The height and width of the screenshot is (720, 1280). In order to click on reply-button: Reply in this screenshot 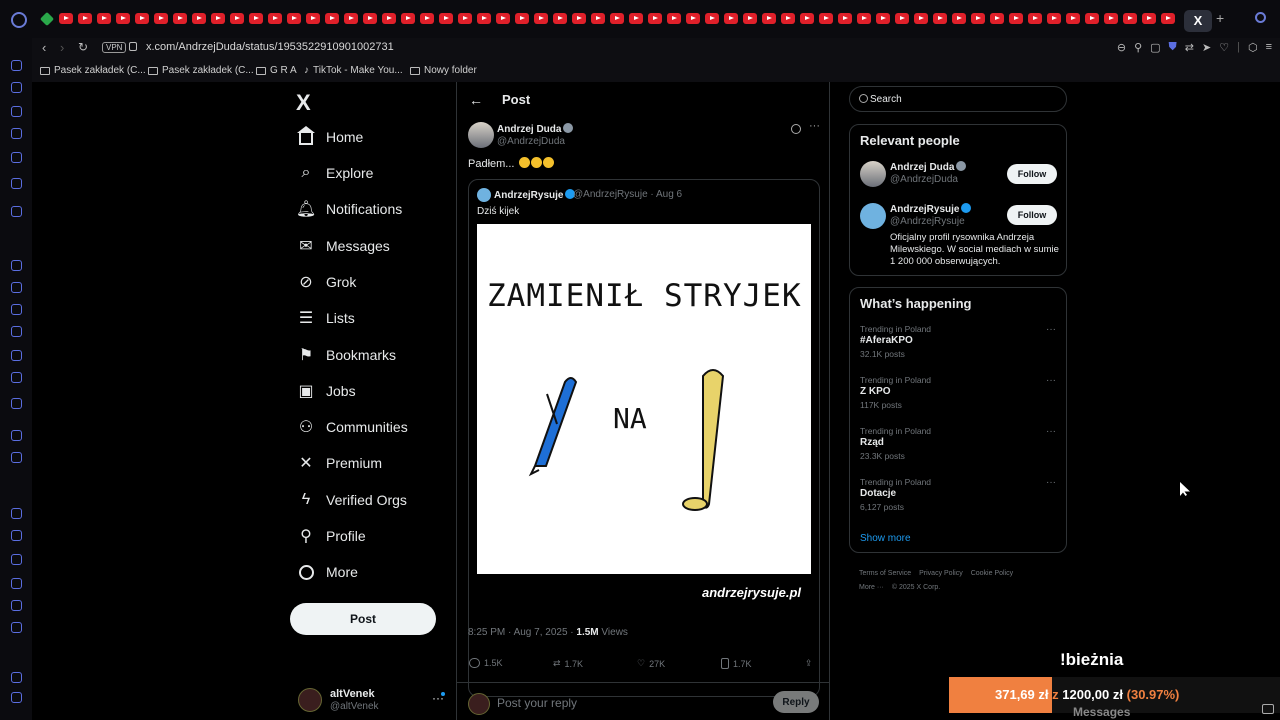, I will do `click(796, 702)`.